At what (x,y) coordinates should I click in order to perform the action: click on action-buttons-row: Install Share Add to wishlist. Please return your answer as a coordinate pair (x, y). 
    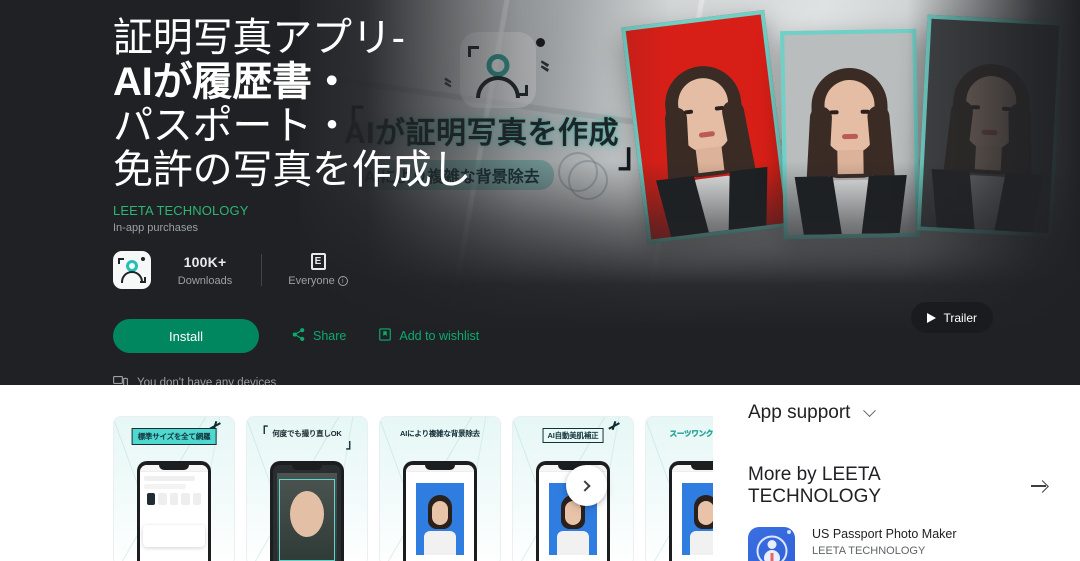
    Looking at the image, I should click on (393, 336).